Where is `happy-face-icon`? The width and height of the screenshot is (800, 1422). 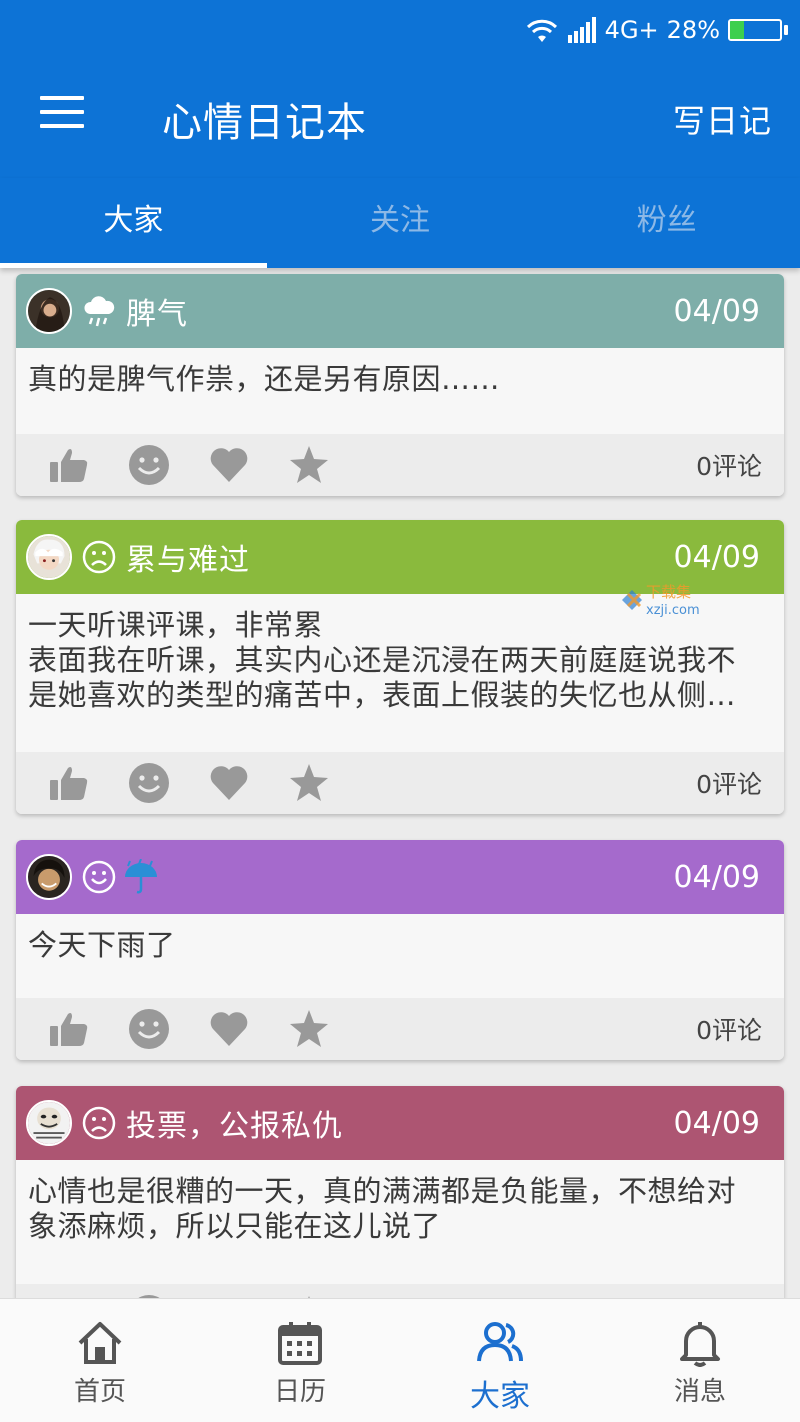 happy-face-icon is located at coordinates (99, 877).